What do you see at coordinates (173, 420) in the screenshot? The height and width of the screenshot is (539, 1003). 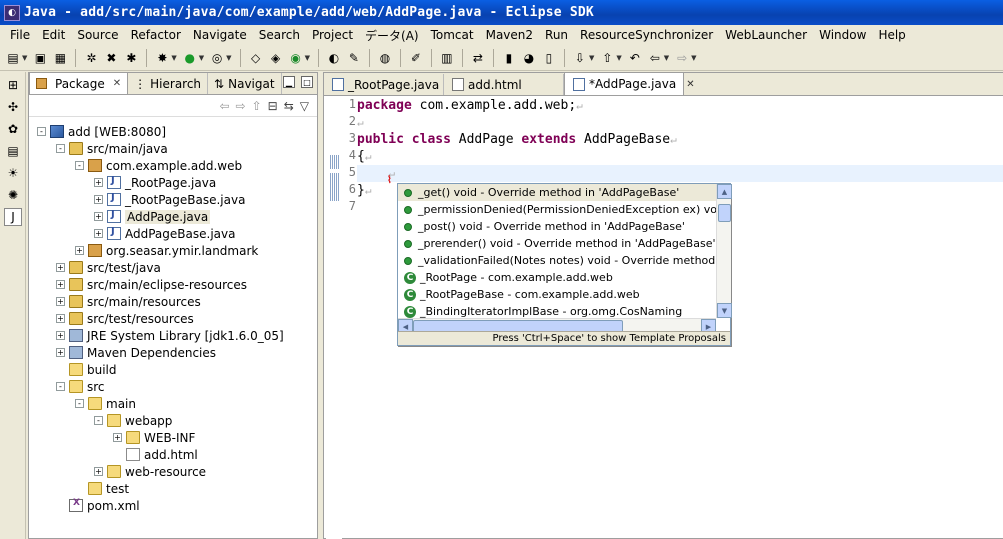 I see `tree-item-folder: - webapp` at bounding box center [173, 420].